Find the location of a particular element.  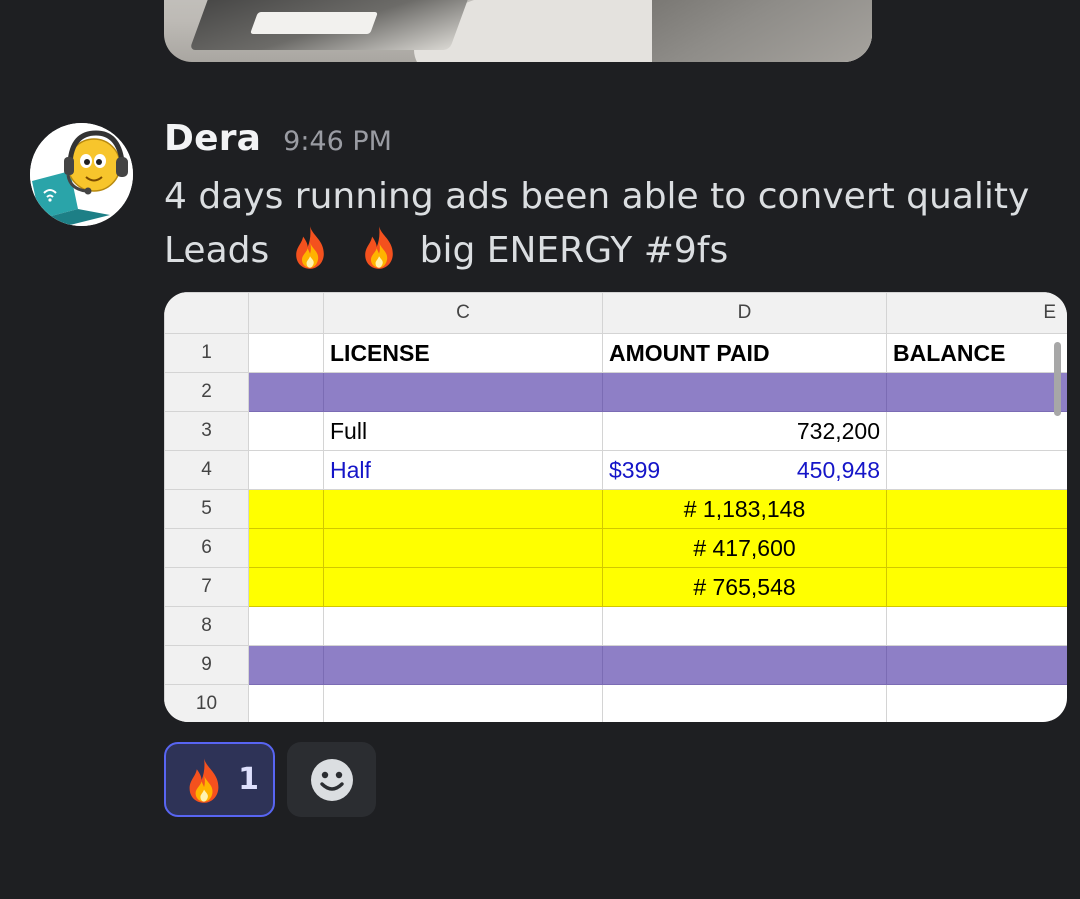

table-row: 7 # 765,548 is located at coordinates (615, 587).